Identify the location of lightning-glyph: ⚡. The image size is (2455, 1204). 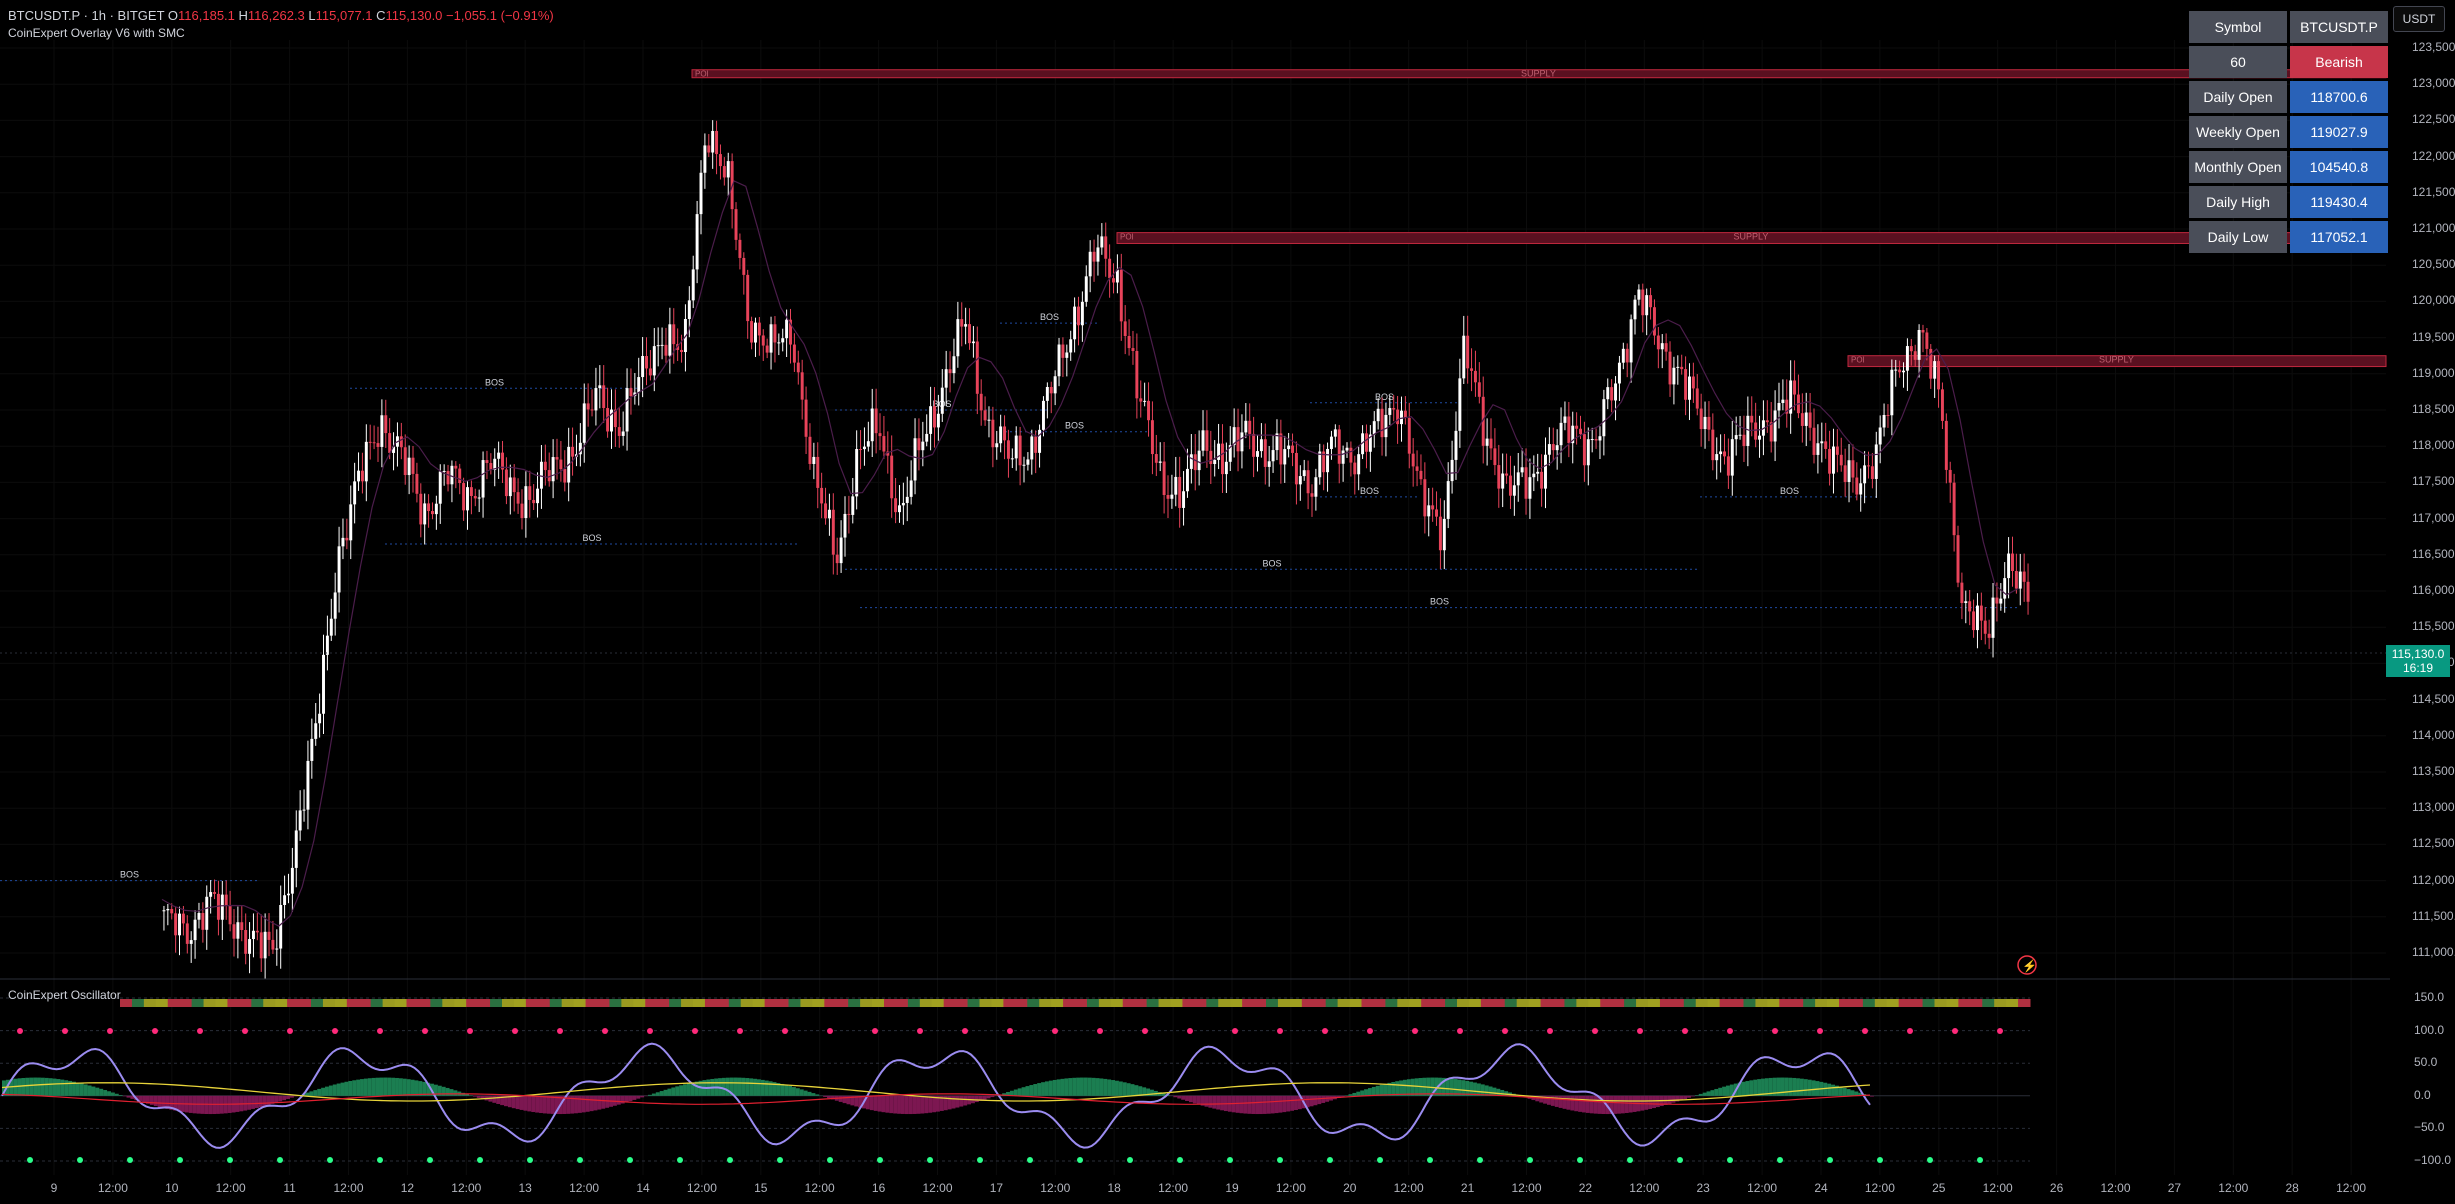
(2029, 966).